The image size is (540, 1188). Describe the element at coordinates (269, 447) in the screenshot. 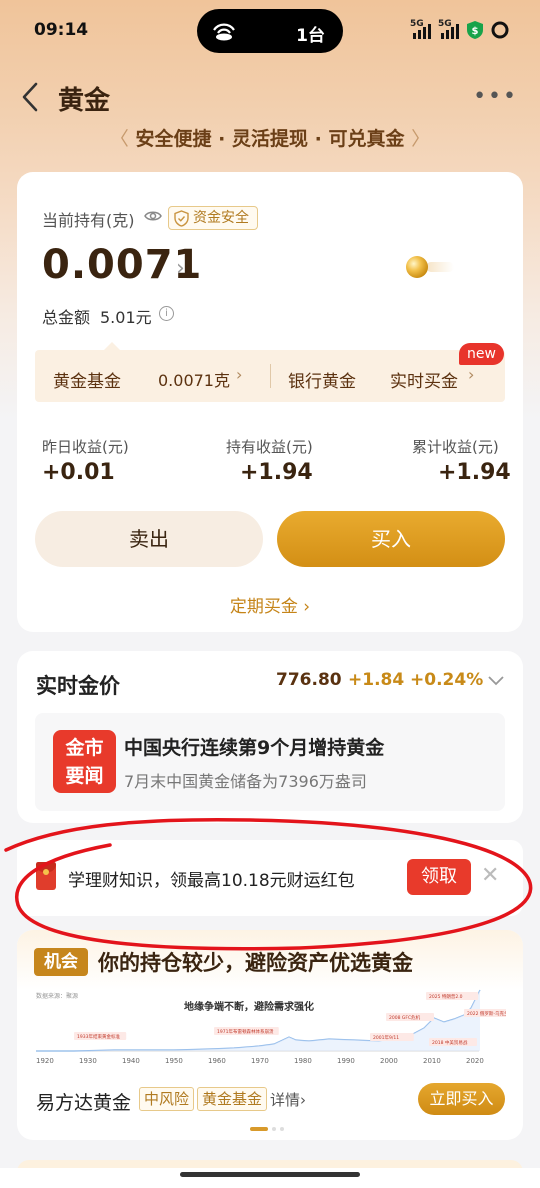

I see `income-label-holding: 持有收益(元)` at that location.